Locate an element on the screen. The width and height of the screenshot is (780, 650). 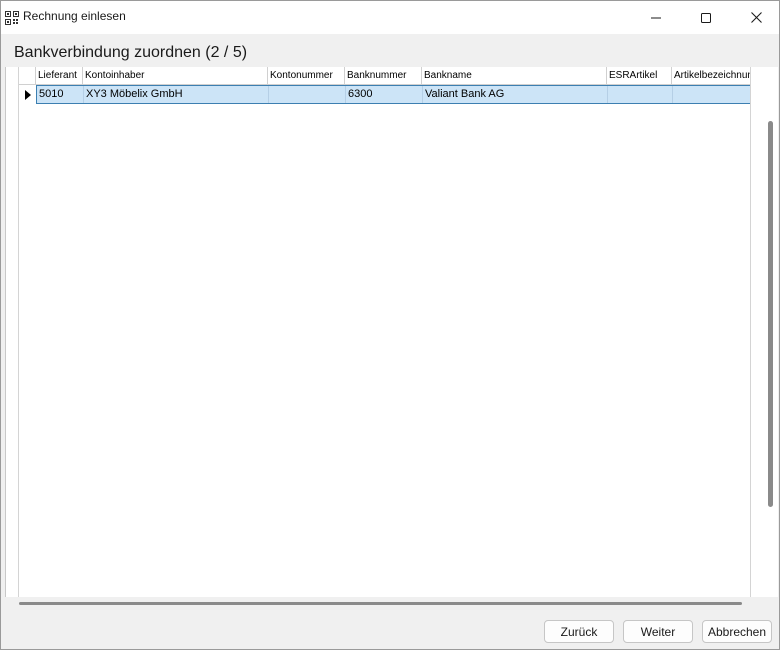
minimize-icon is located at coordinates (656, 17).